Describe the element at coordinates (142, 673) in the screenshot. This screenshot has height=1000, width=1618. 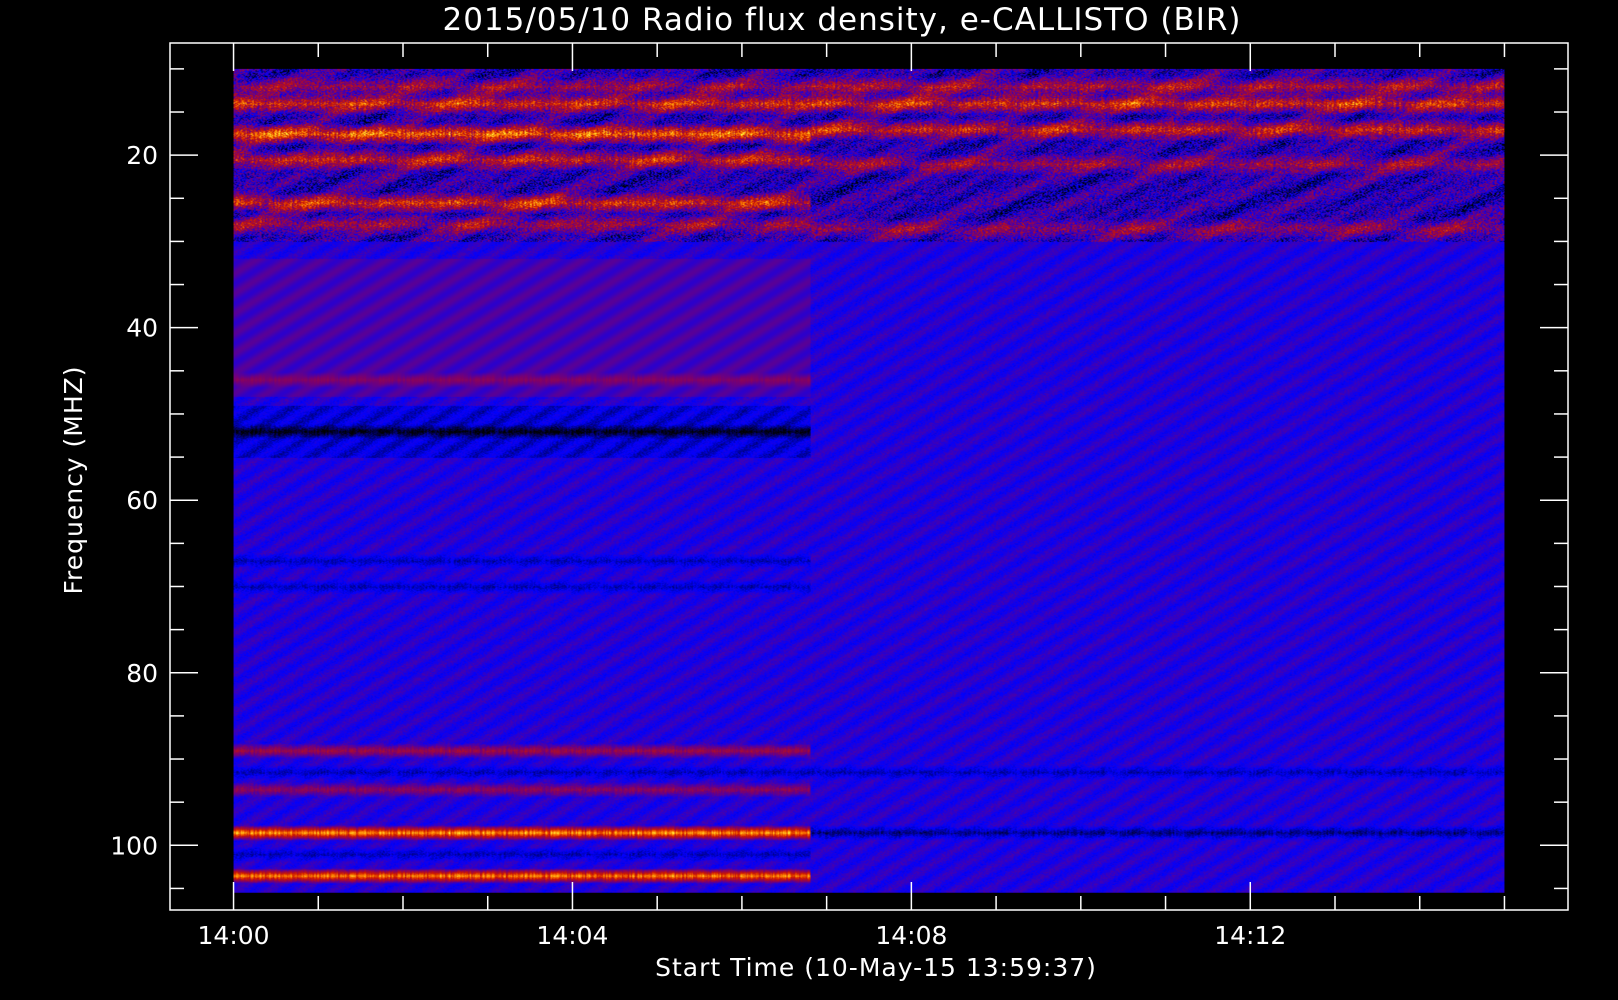
I see `y-tick-label: 80` at that location.